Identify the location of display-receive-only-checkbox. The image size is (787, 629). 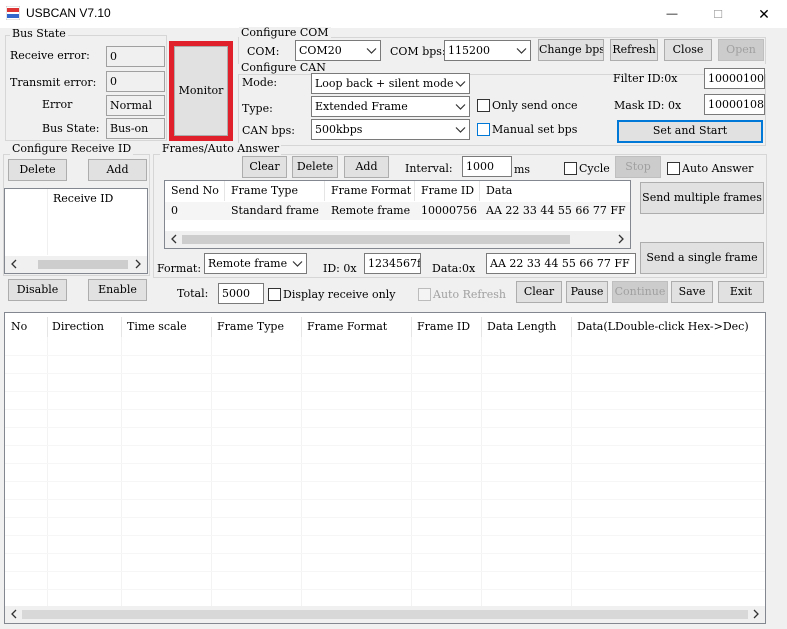
(274, 294).